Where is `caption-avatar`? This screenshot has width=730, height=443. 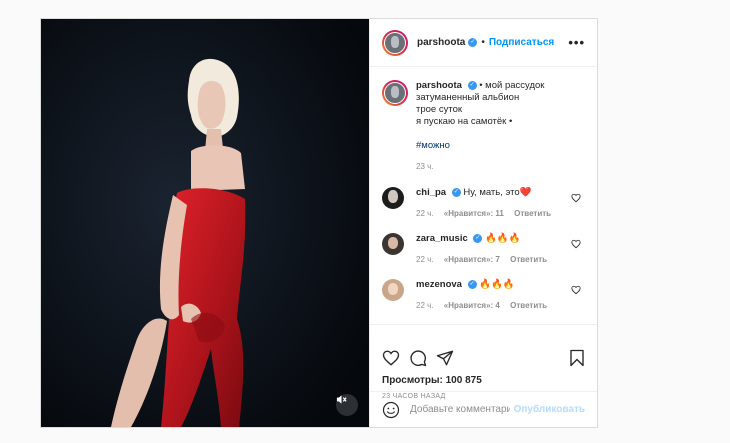
caption-avatar is located at coordinates (395, 93).